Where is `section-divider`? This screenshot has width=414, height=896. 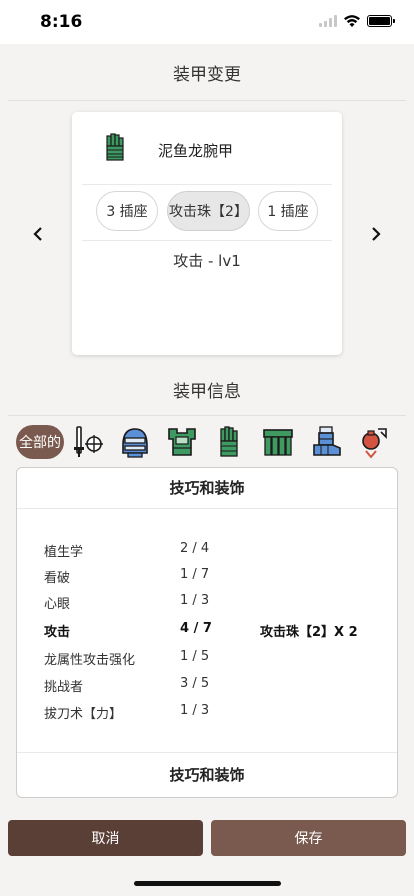 section-divider is located at coordinates (207, 415).